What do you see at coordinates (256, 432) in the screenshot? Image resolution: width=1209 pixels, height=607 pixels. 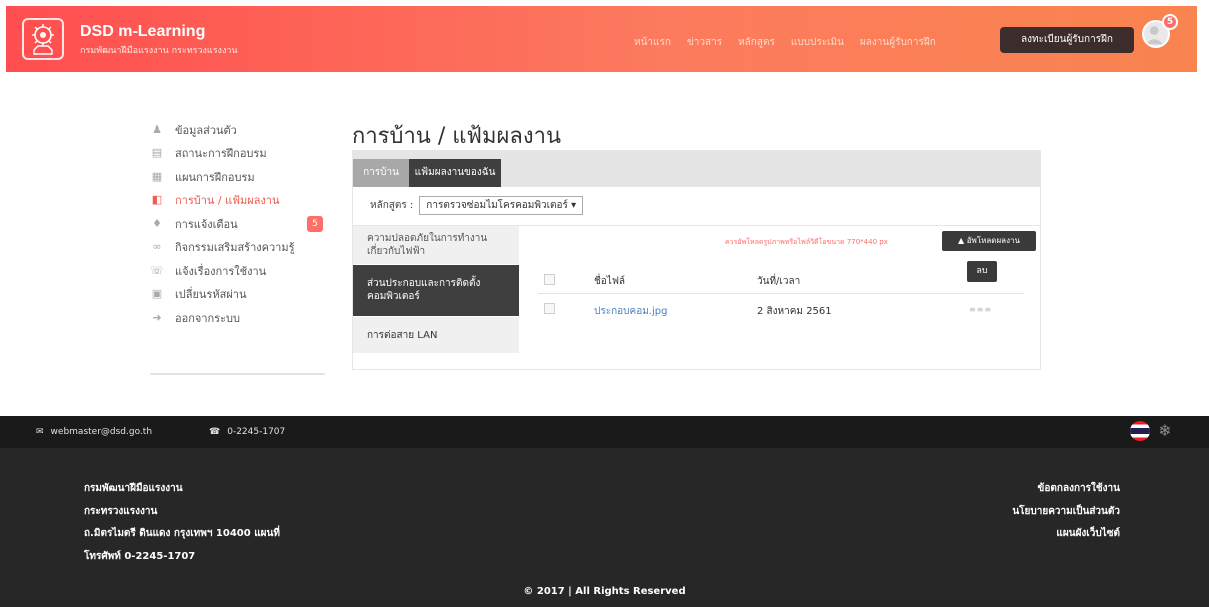 I see `footer-phone-text: 0-2245-1707` at bounding box center [256, 432].